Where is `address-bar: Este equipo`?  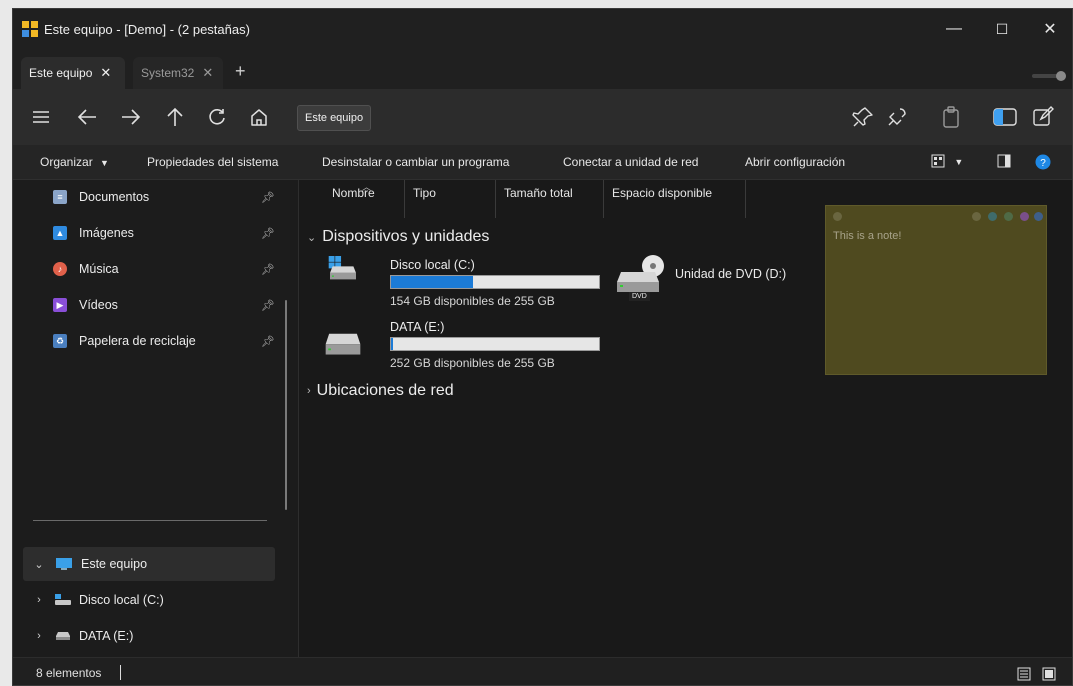
address-bar: Este equipo is located at coordinates (334, 118).